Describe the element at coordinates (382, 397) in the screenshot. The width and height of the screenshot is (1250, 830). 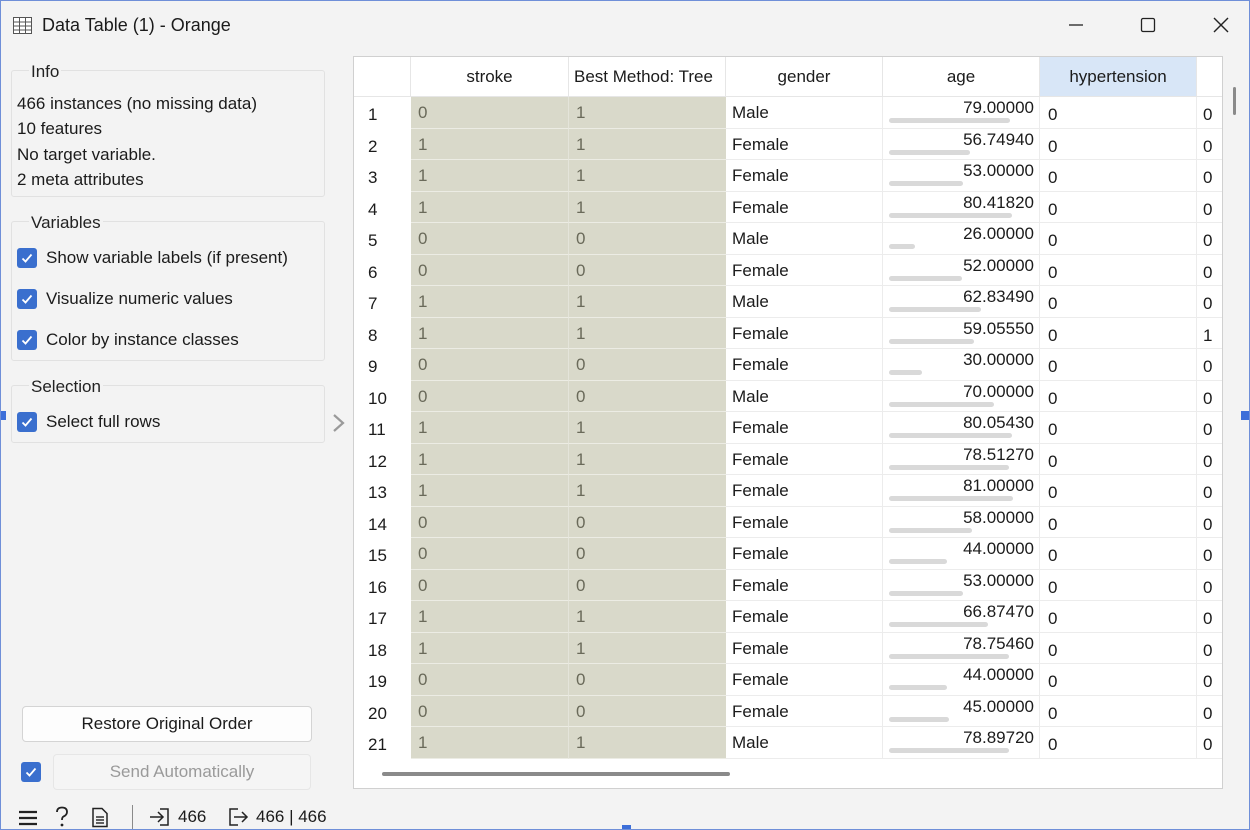
I see `row-index: 10` at that location.